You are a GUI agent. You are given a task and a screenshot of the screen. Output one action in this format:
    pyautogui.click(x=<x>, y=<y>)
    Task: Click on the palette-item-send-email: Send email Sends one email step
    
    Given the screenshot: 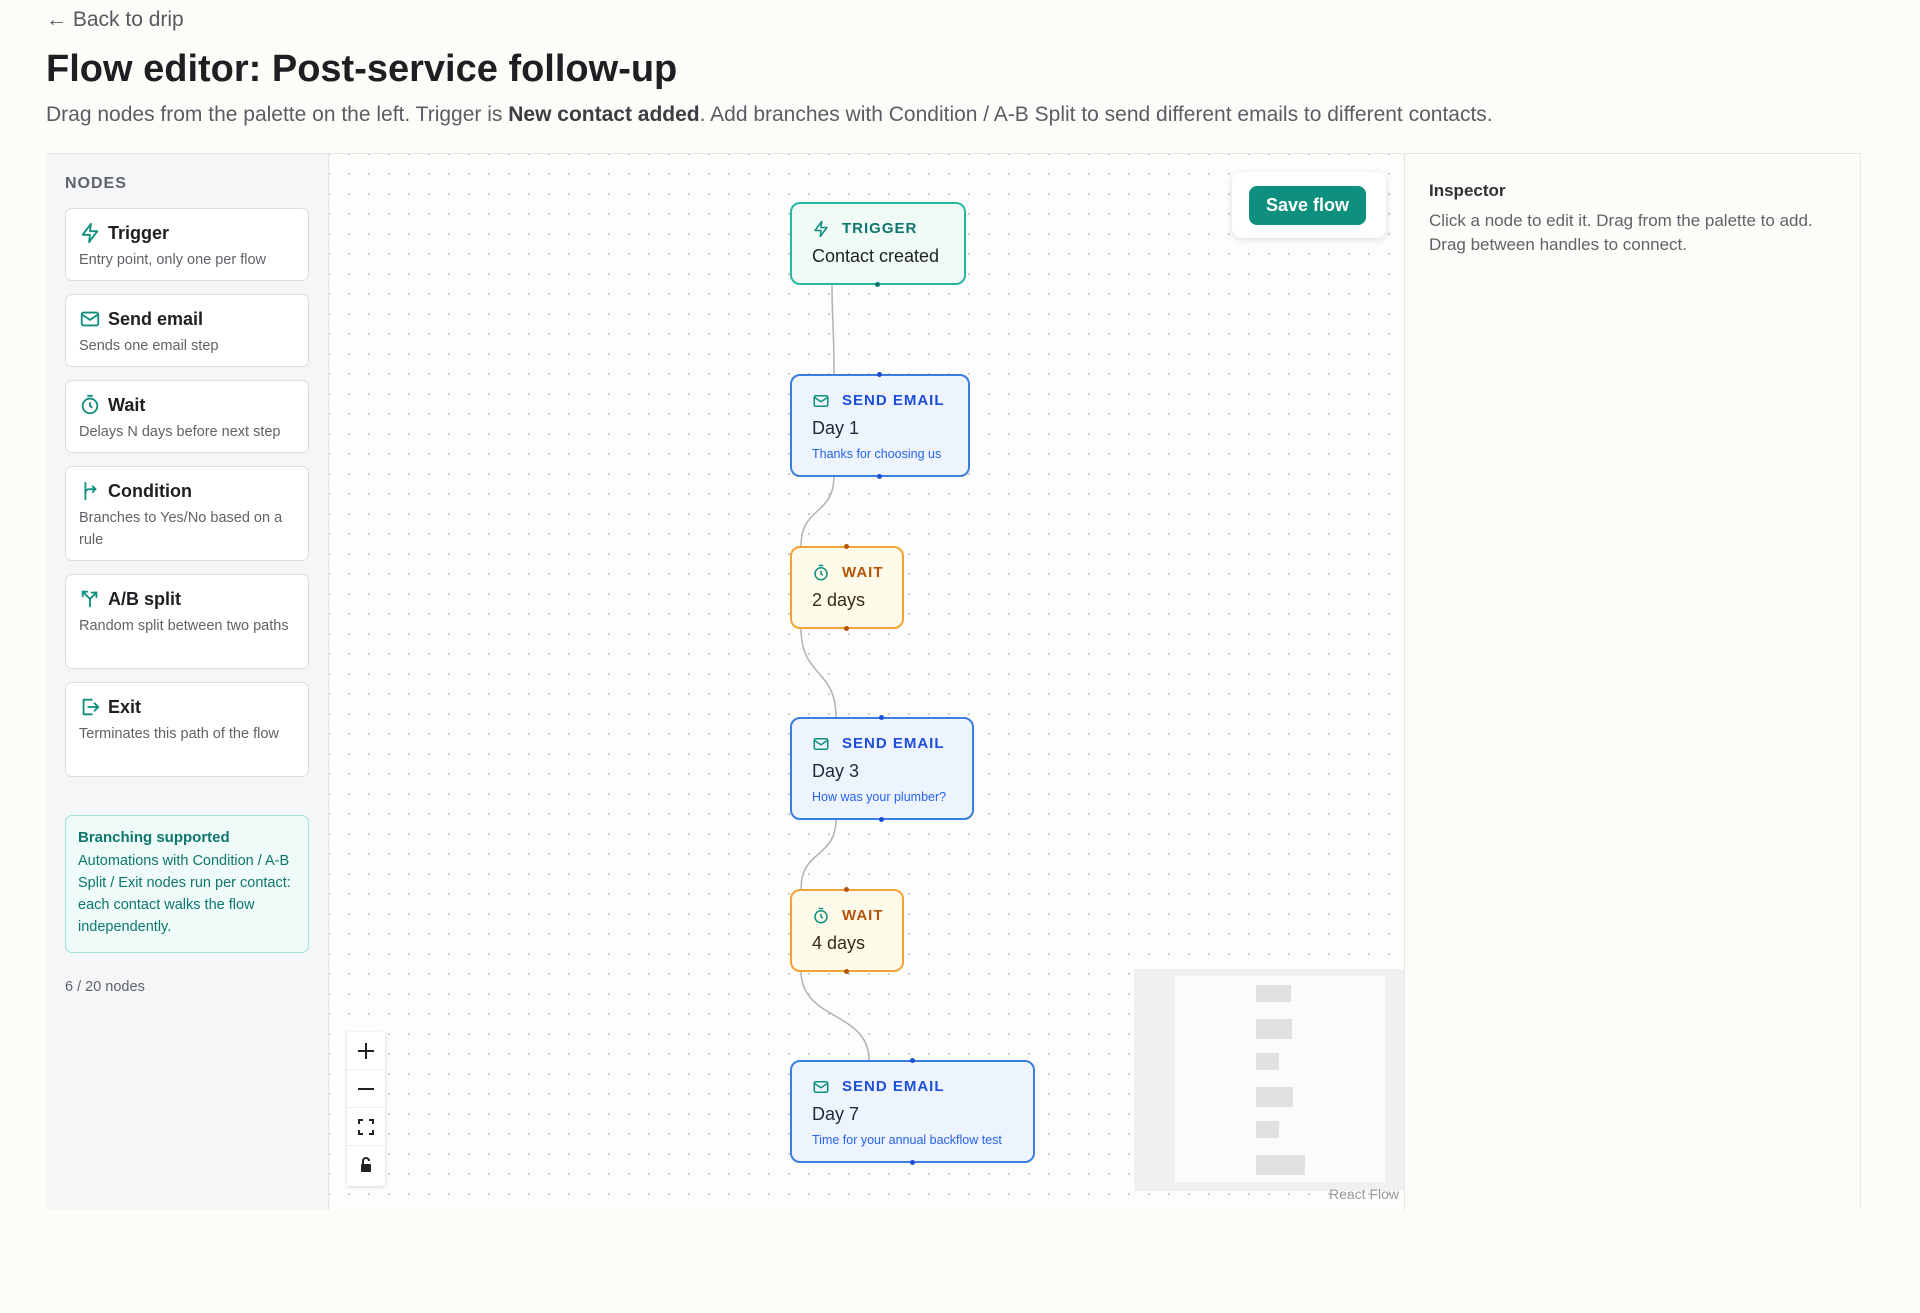 What is the action you would take?
    pyautogui.click(x=187, y=330)
    